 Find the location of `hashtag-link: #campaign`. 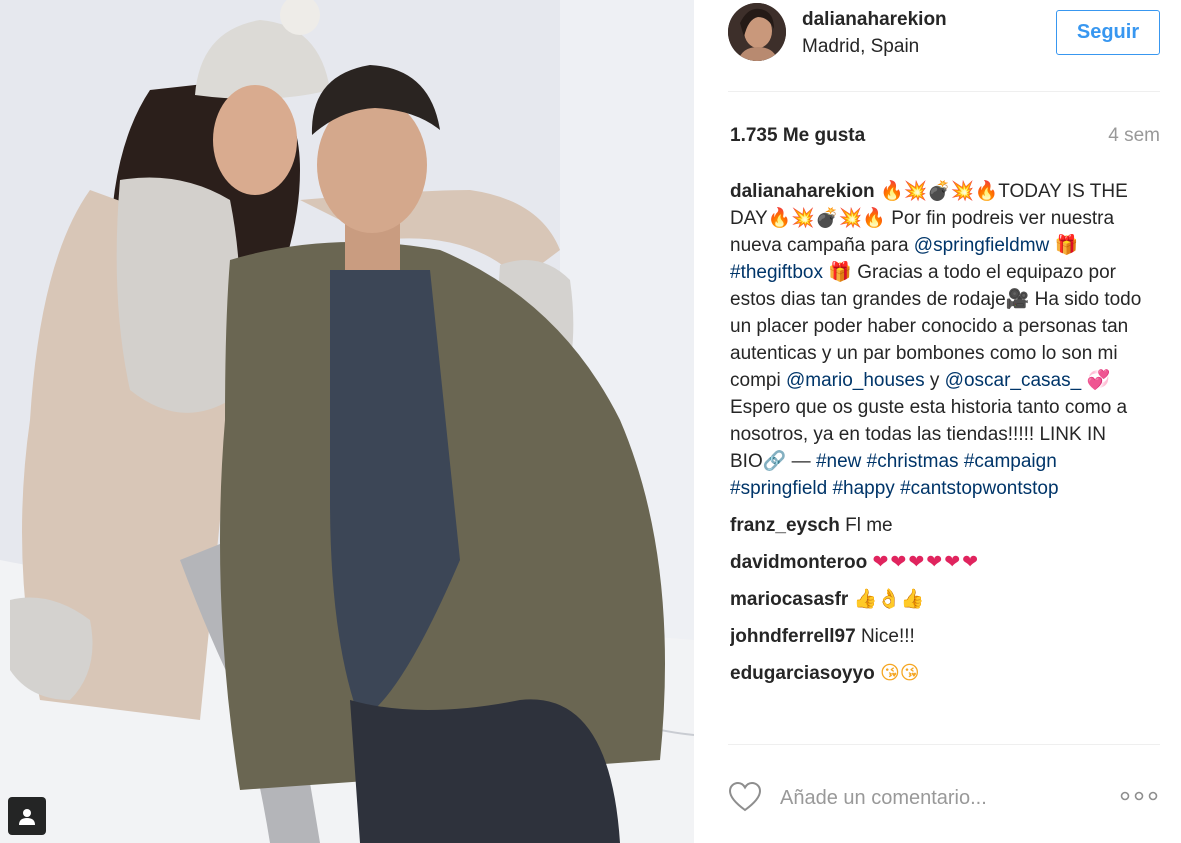

hashtag-link: #campaign is located at coordinates (1010, 461).